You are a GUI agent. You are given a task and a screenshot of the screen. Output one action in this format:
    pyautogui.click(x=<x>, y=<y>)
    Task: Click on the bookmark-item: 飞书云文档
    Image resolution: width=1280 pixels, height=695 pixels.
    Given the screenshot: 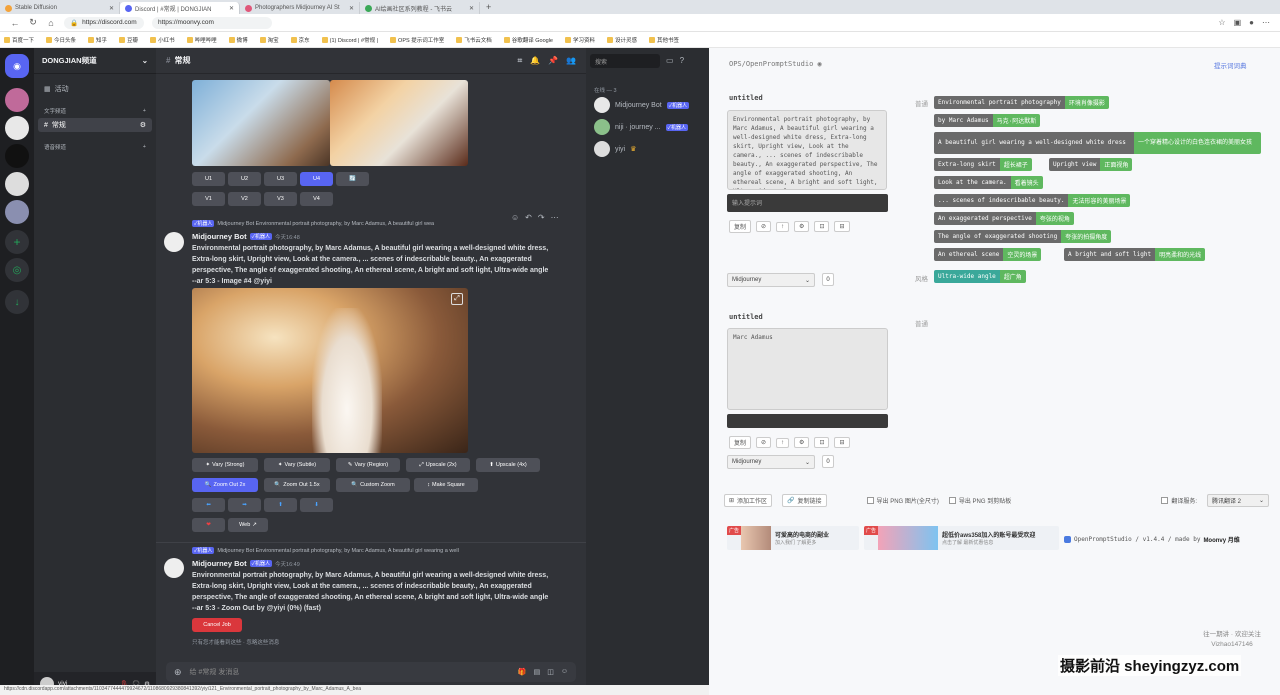 What is the action you would take?
    pyautogui.click(x=474, y=40)
    